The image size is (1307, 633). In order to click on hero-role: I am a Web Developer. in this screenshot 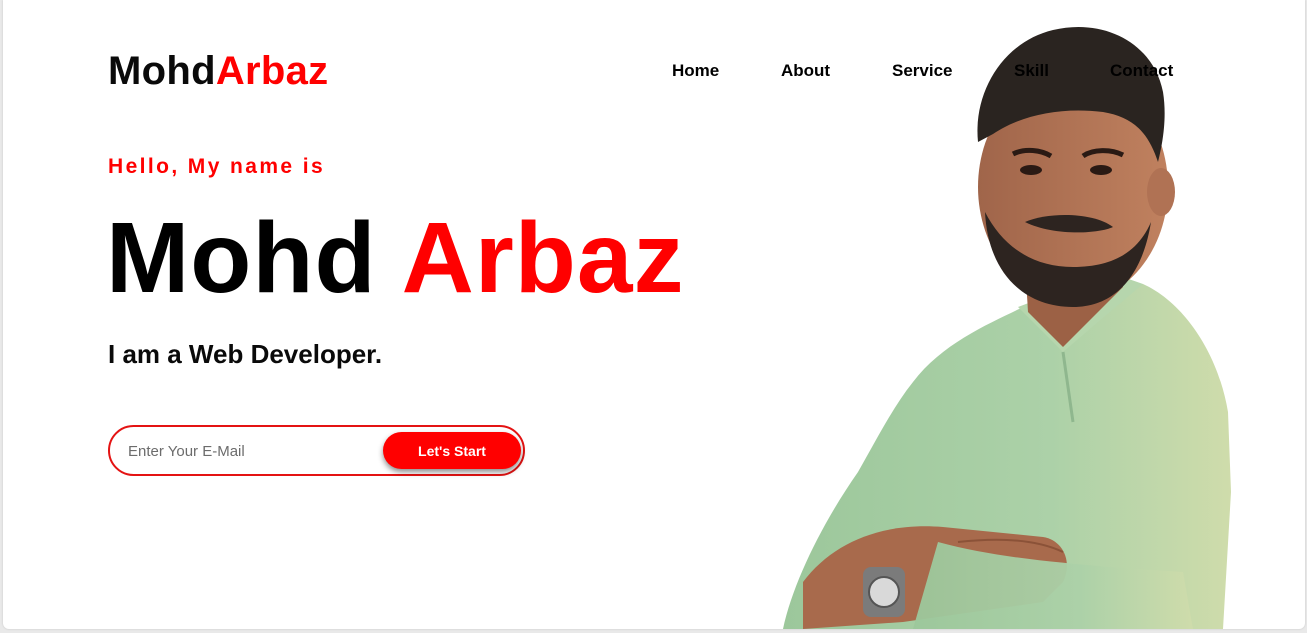, I will do `click(245, 354)`.